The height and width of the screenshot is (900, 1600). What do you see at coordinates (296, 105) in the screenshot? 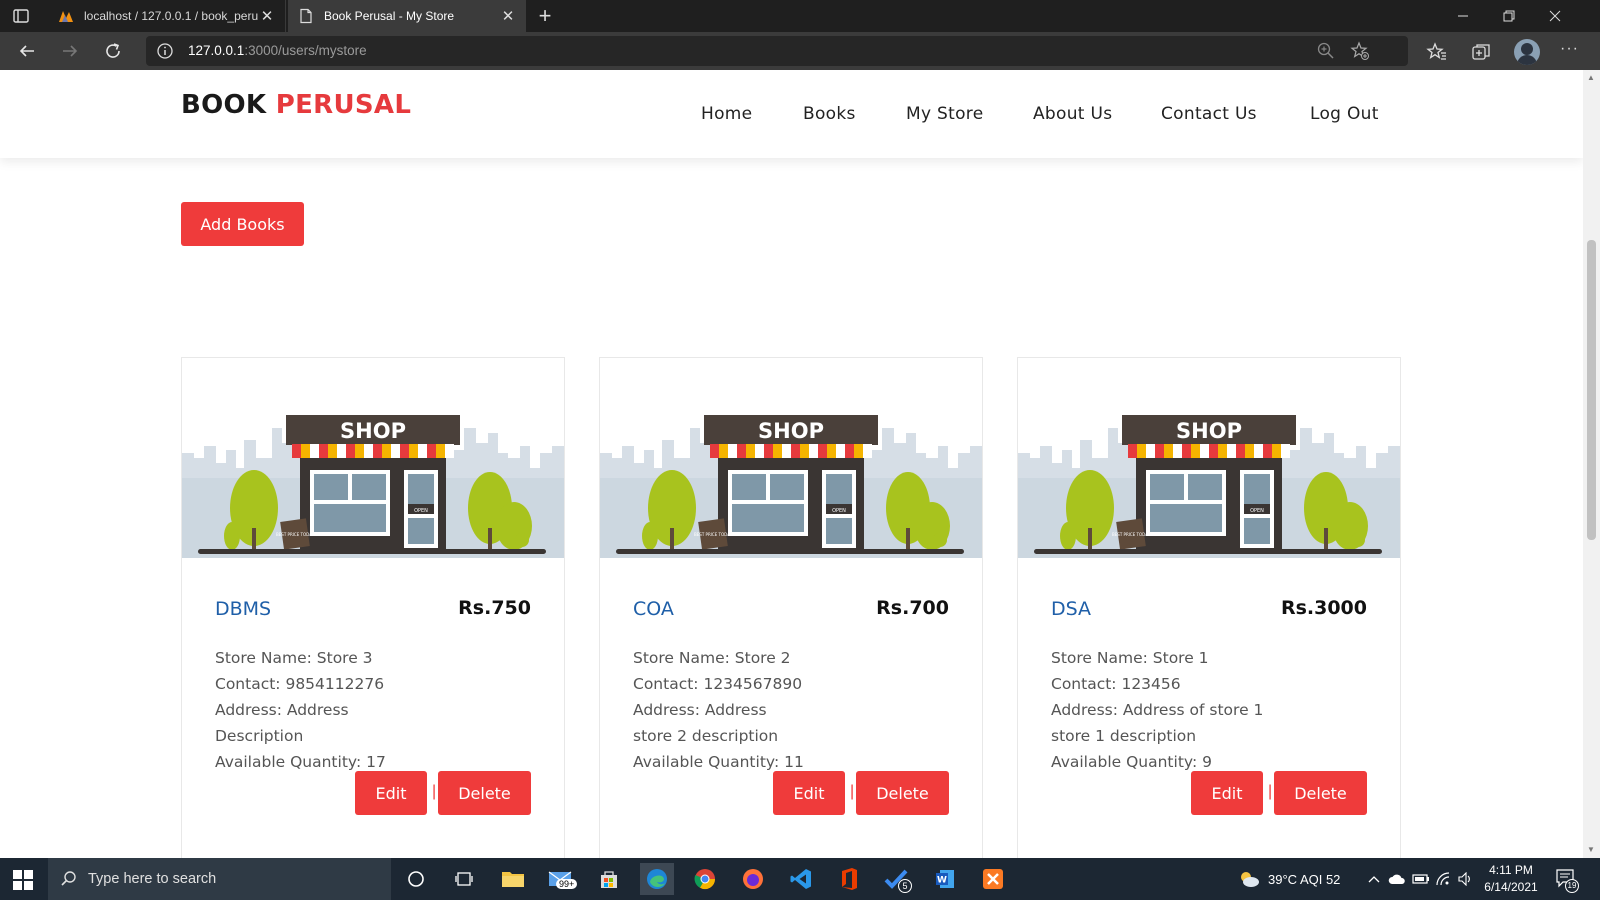
I see `site-logo: BOOK PERUSAL` at bounding box center [296, 105].